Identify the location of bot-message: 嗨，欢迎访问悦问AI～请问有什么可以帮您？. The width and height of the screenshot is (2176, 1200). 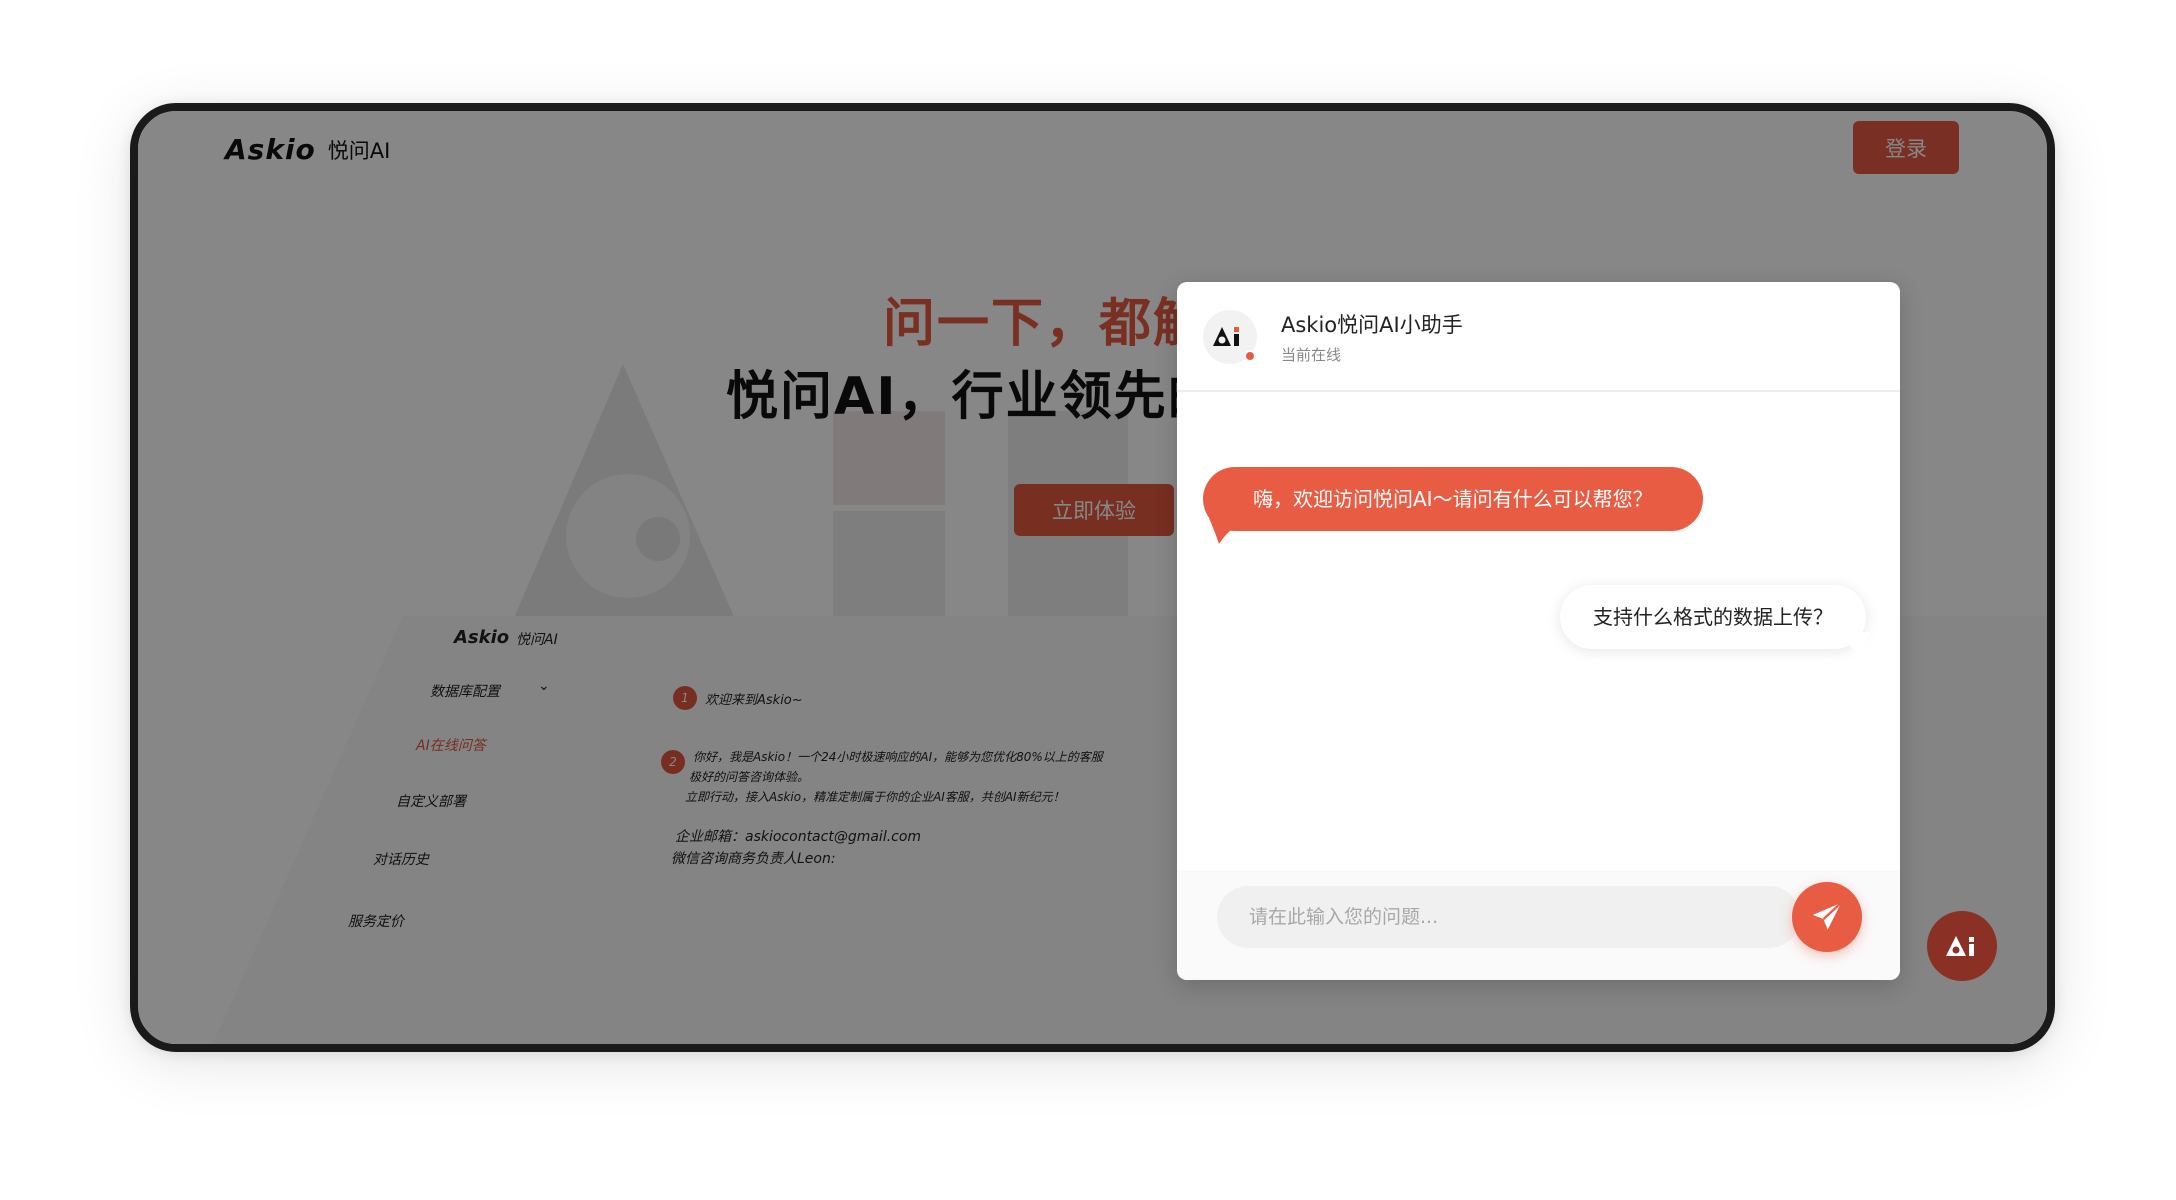
(1453, 499).